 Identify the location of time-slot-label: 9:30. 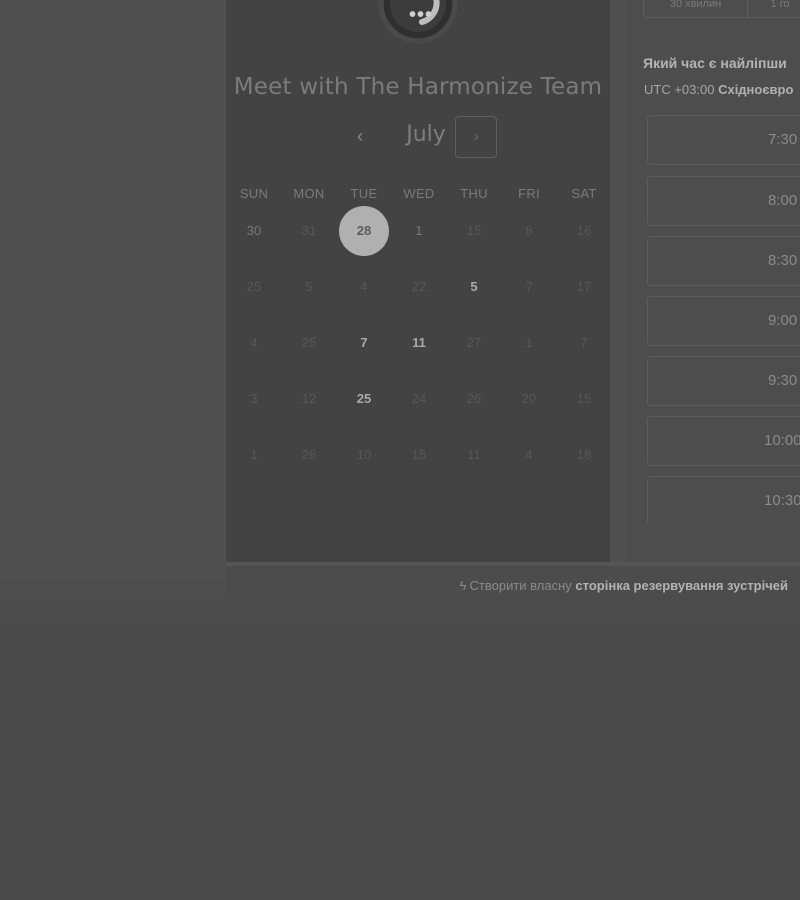
(783, 380).